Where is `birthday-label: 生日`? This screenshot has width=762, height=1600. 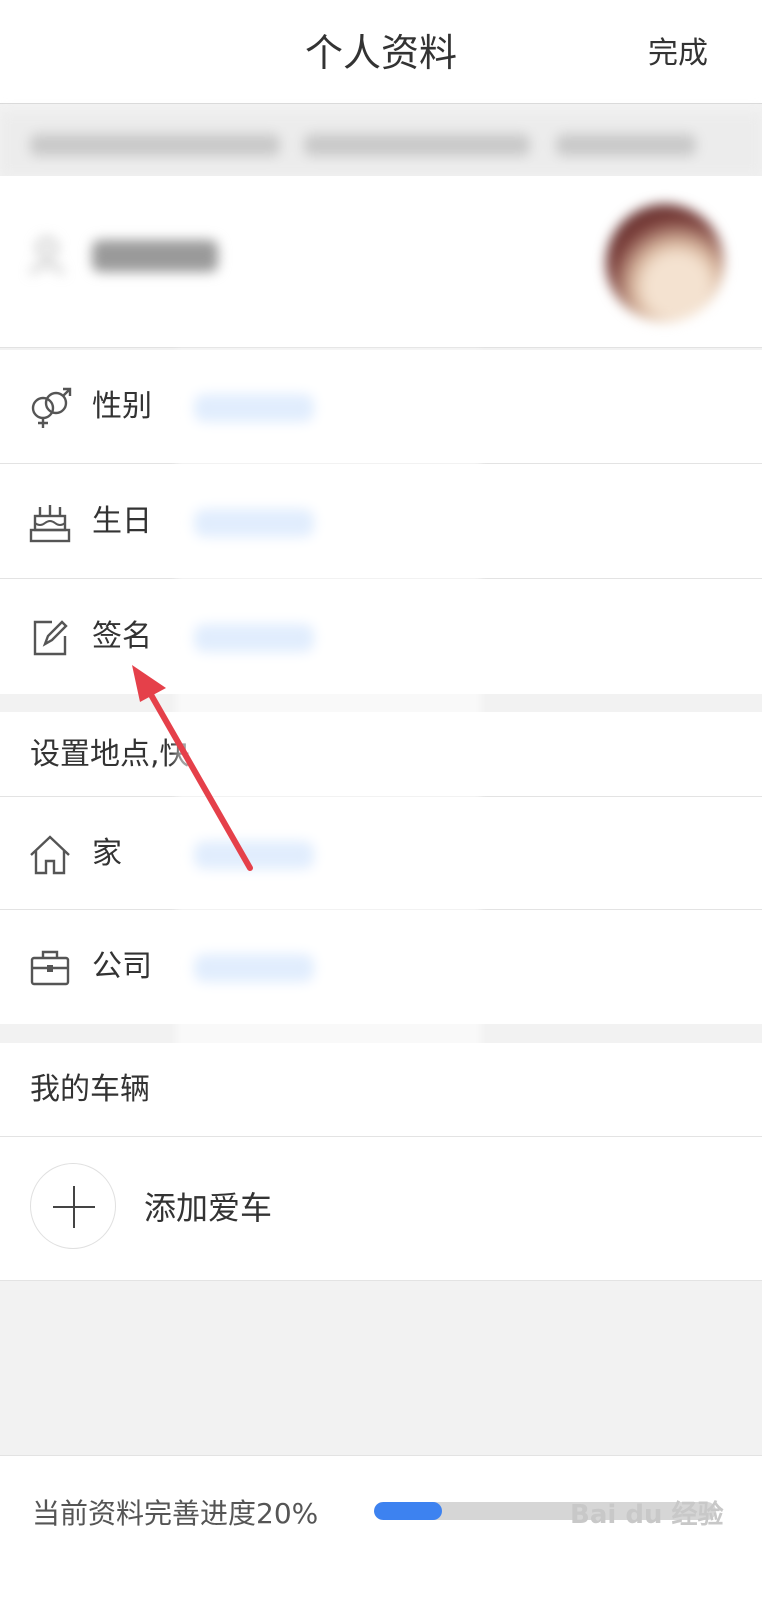 birthday-label: 生日 is located at coordinates (122, 521).